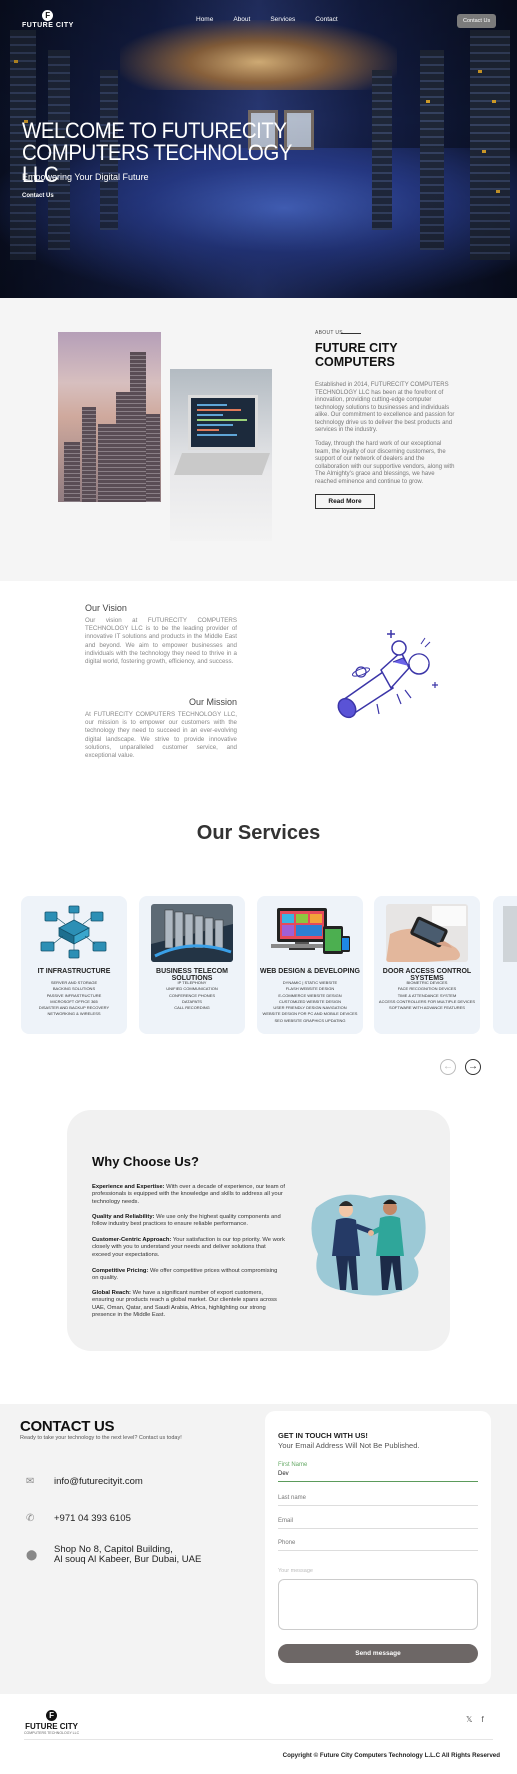 The height and width of the screenshot is (1774, 517). What do you see at coordinates (92, 1518) in the screenshot?
I see `contact-phone-text: +971 04 393 6105` at bounding box center [92, 1518].